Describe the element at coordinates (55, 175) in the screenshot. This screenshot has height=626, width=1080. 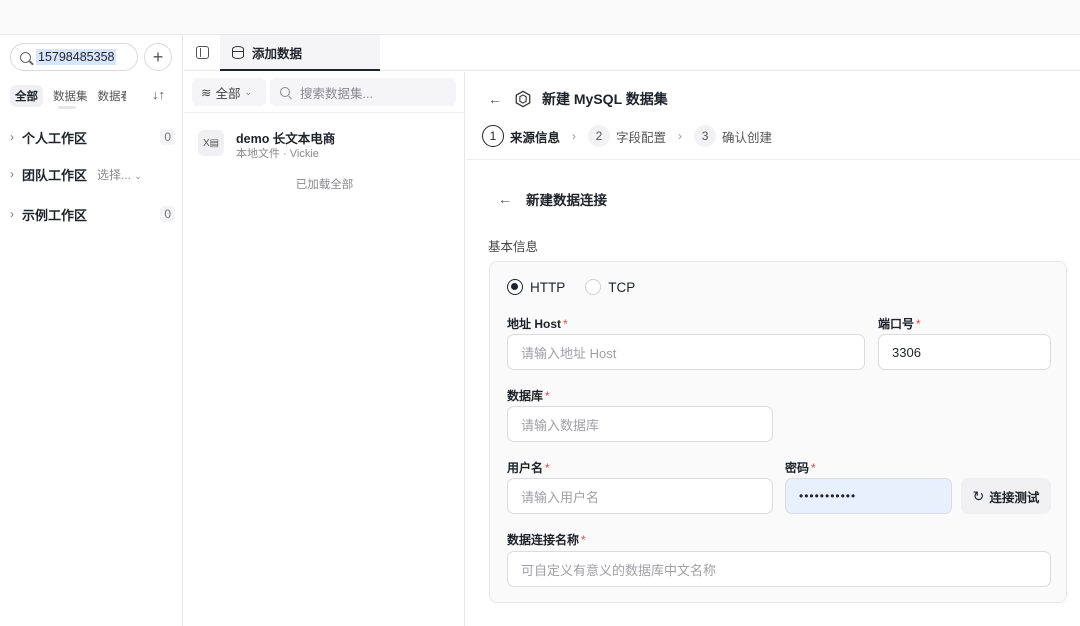
I see `workspace-label: 团队工作区` at that location.